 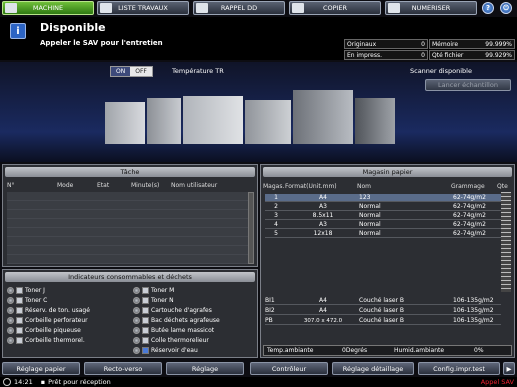 I want to click on consumable-item: Butée lame massicot, so click(x=173, y=330).